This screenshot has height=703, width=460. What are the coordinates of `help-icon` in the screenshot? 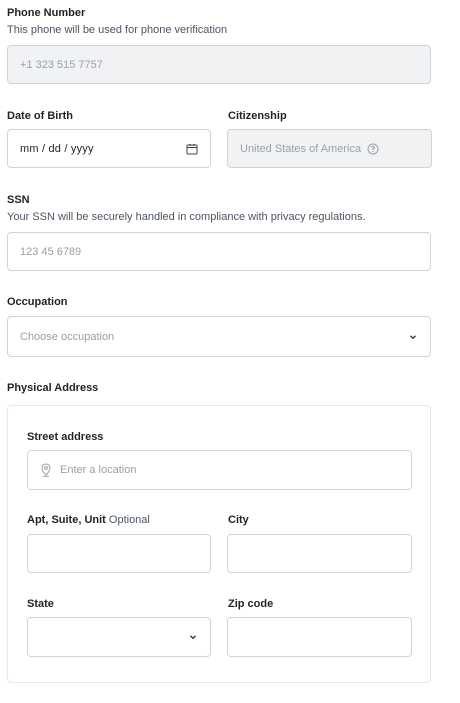 It's located at (373, 149).